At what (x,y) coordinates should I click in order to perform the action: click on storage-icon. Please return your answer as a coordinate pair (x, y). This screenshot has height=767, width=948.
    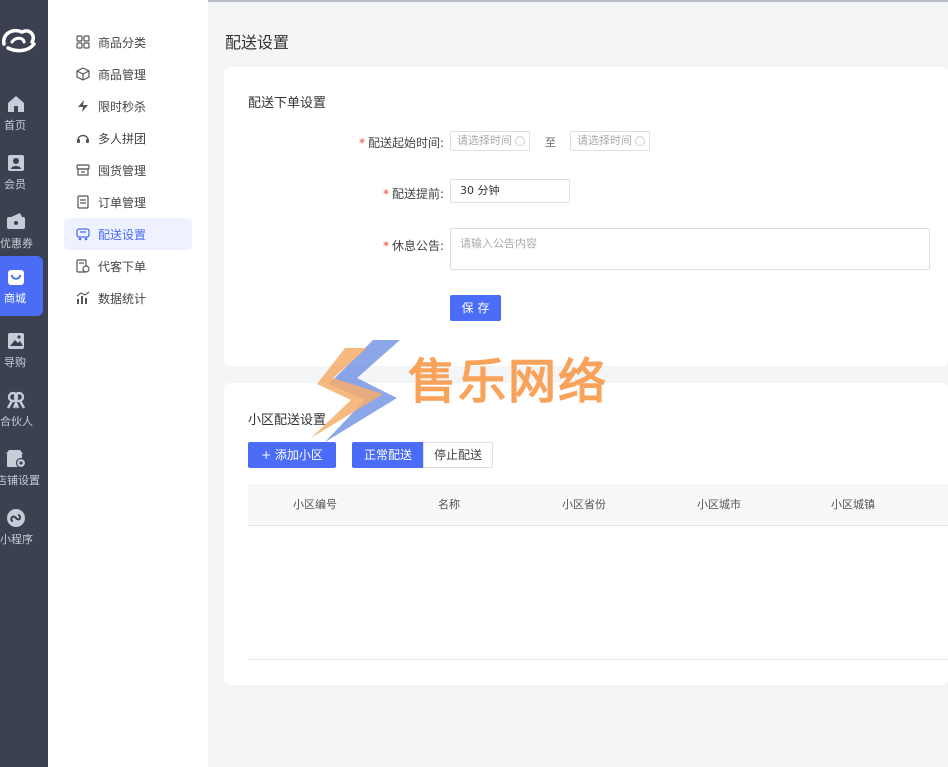
    Looking at the image, I should click on (83, 170).